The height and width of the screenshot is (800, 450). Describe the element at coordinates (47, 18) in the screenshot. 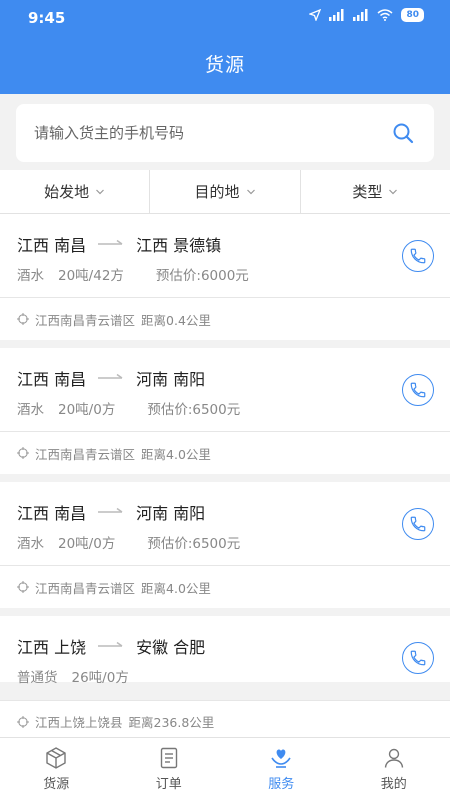

I see `status-time: 9:45` at that location.